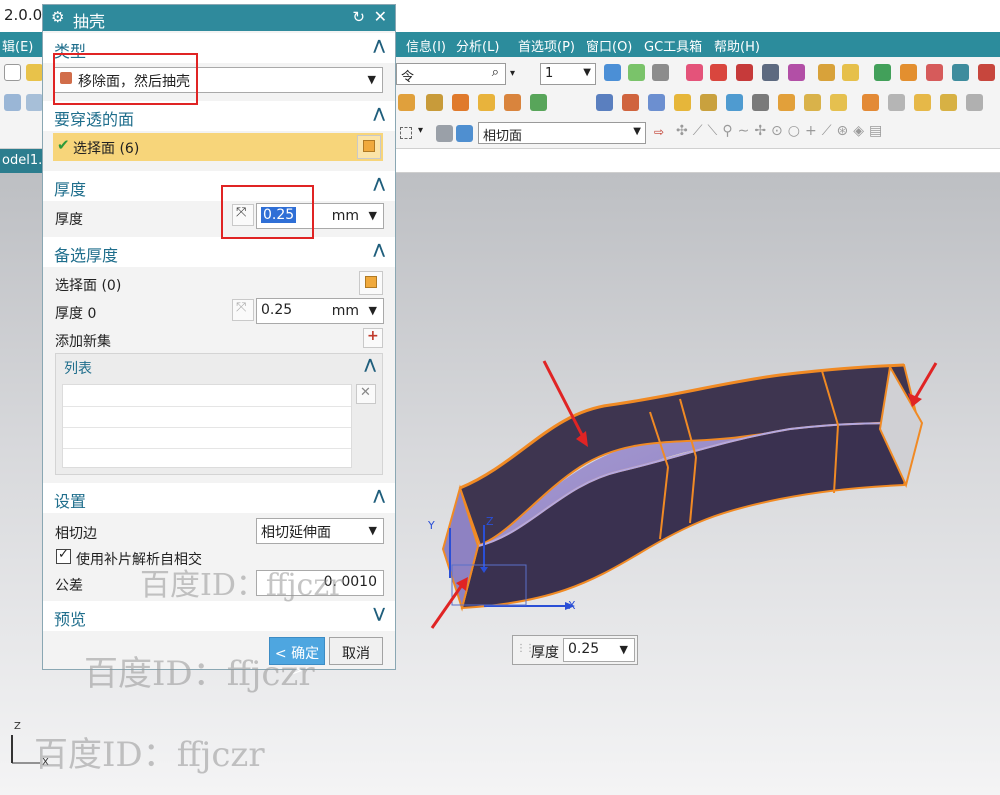  What do you see at coordinates (243, 310) in the screenshot?
I see `alt-thickness-formula-button: ⤧` at bounding box center [243, 310].